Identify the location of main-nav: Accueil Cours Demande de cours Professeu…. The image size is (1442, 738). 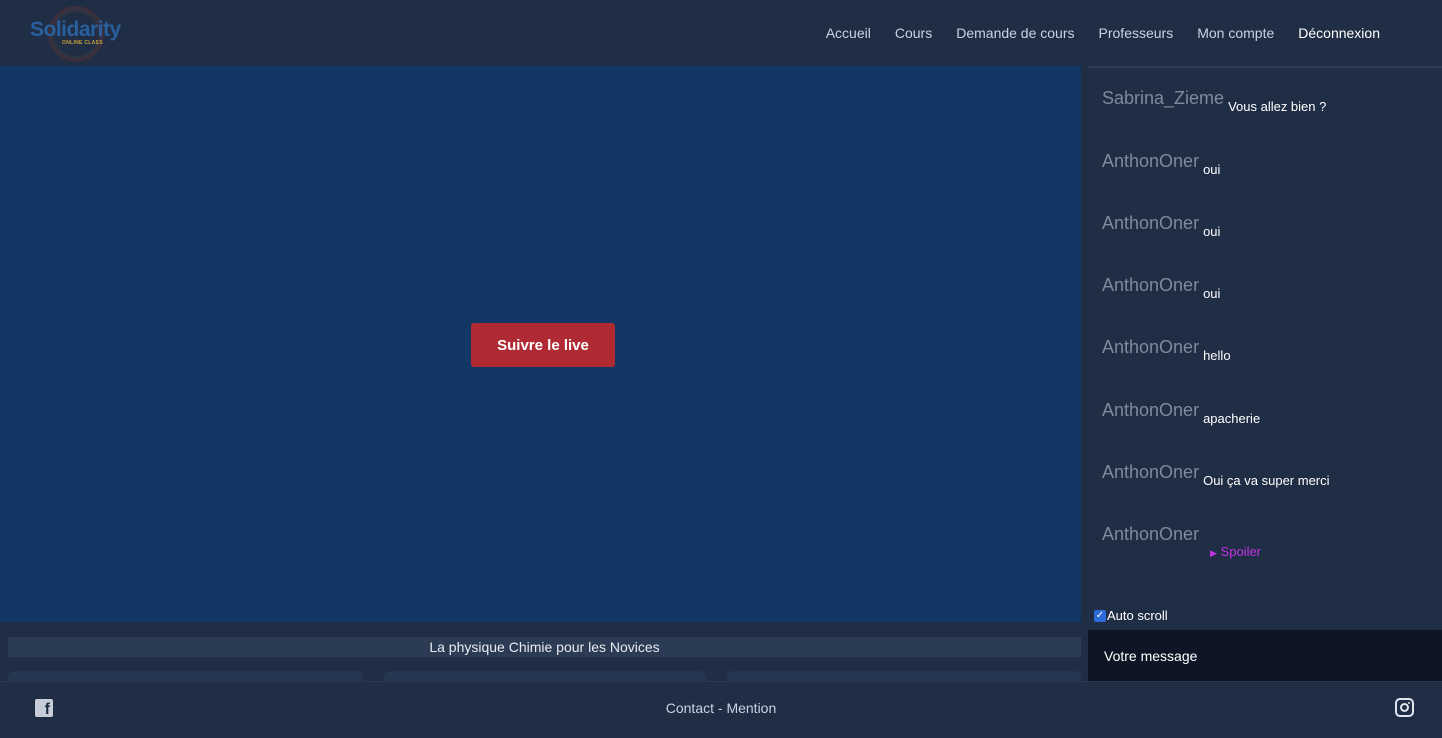
(1103, 33).